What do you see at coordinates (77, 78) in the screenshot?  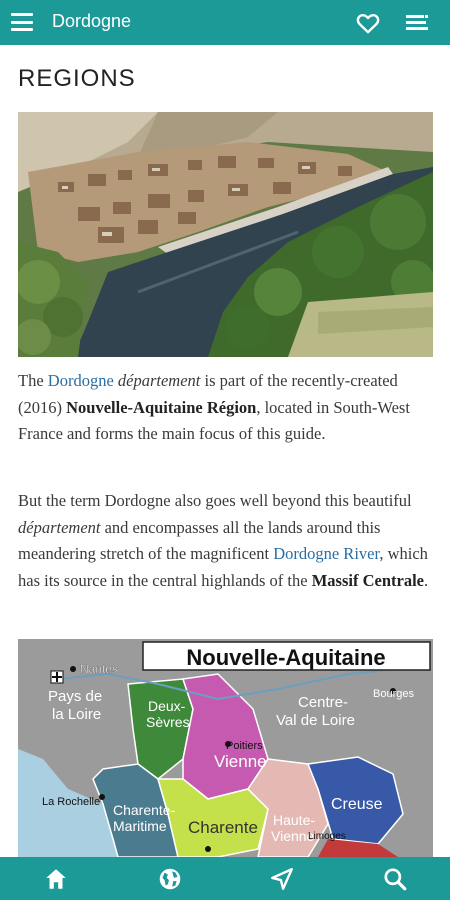 I see `page-title: REGIONS` at bounding box center [77, 78].